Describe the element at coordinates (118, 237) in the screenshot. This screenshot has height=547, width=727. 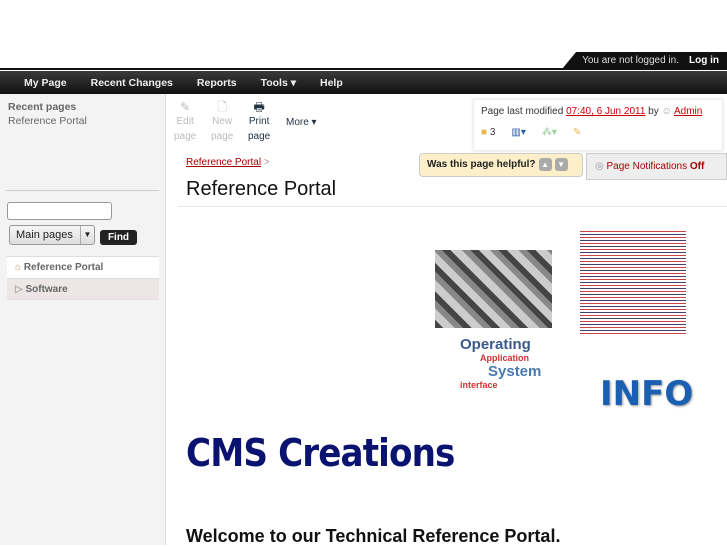
I see `find-button: Find` at that location.